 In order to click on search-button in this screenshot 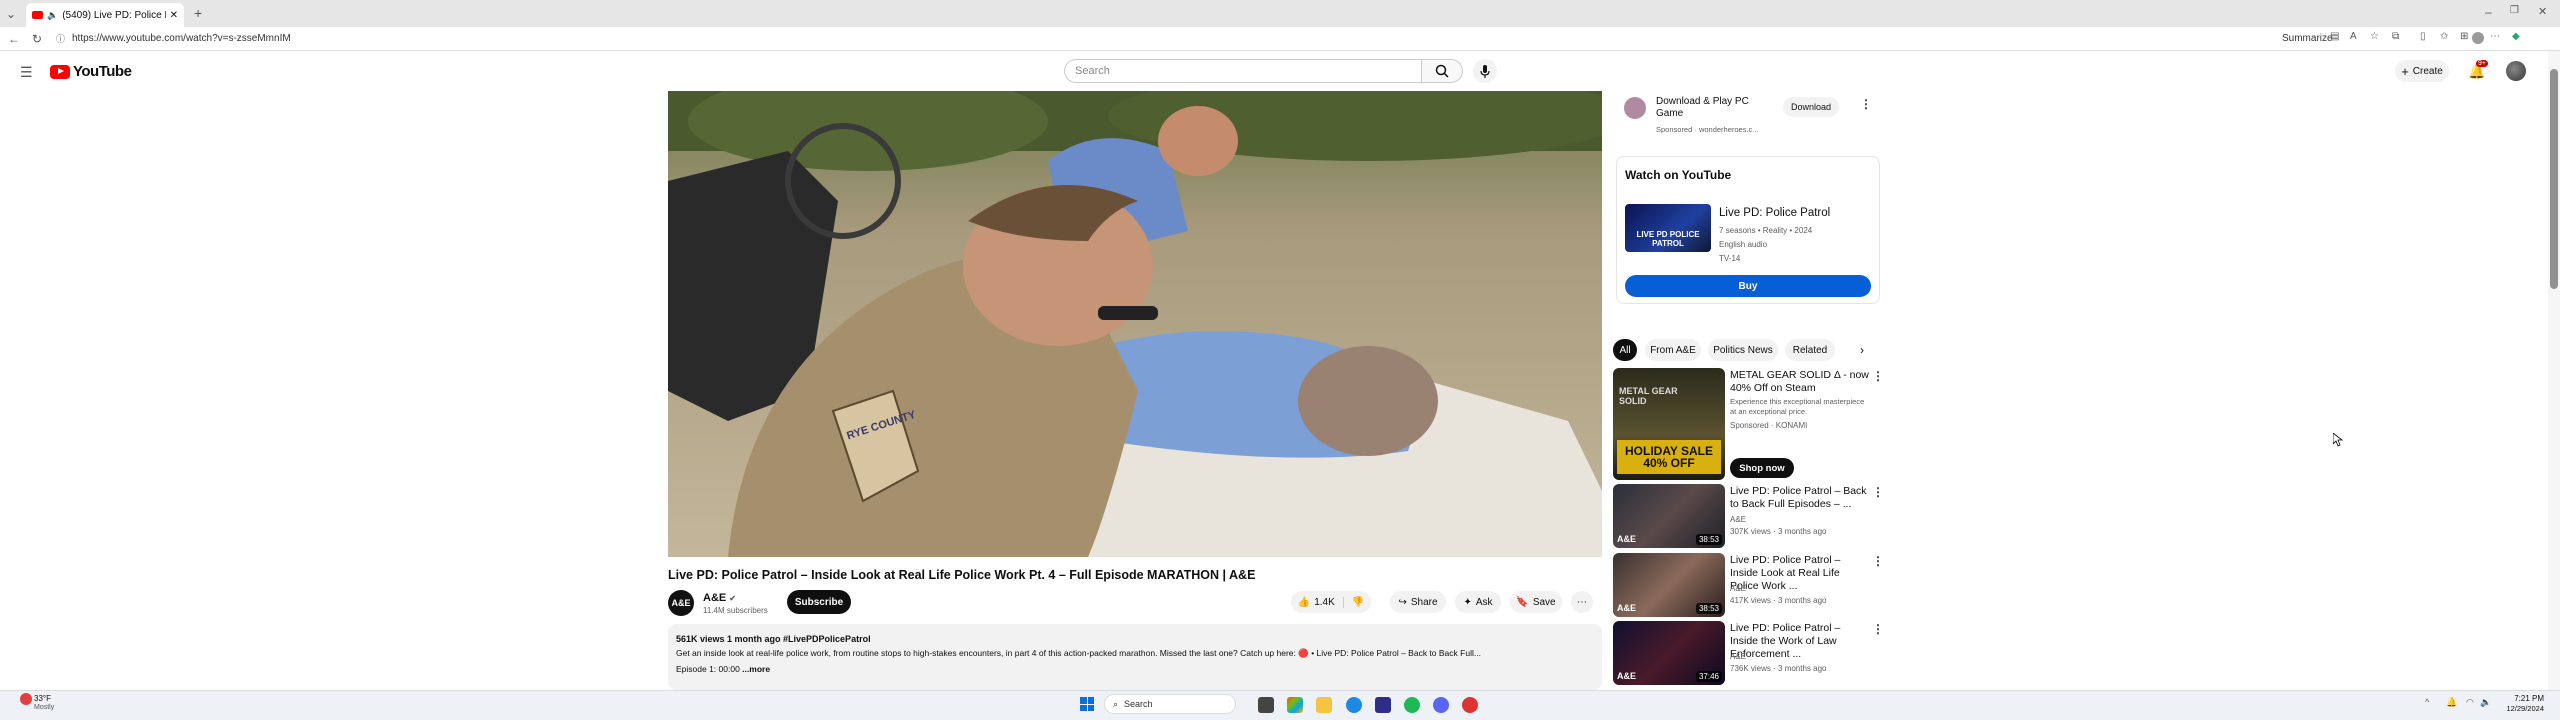, I will do `click(1442, 71)`.